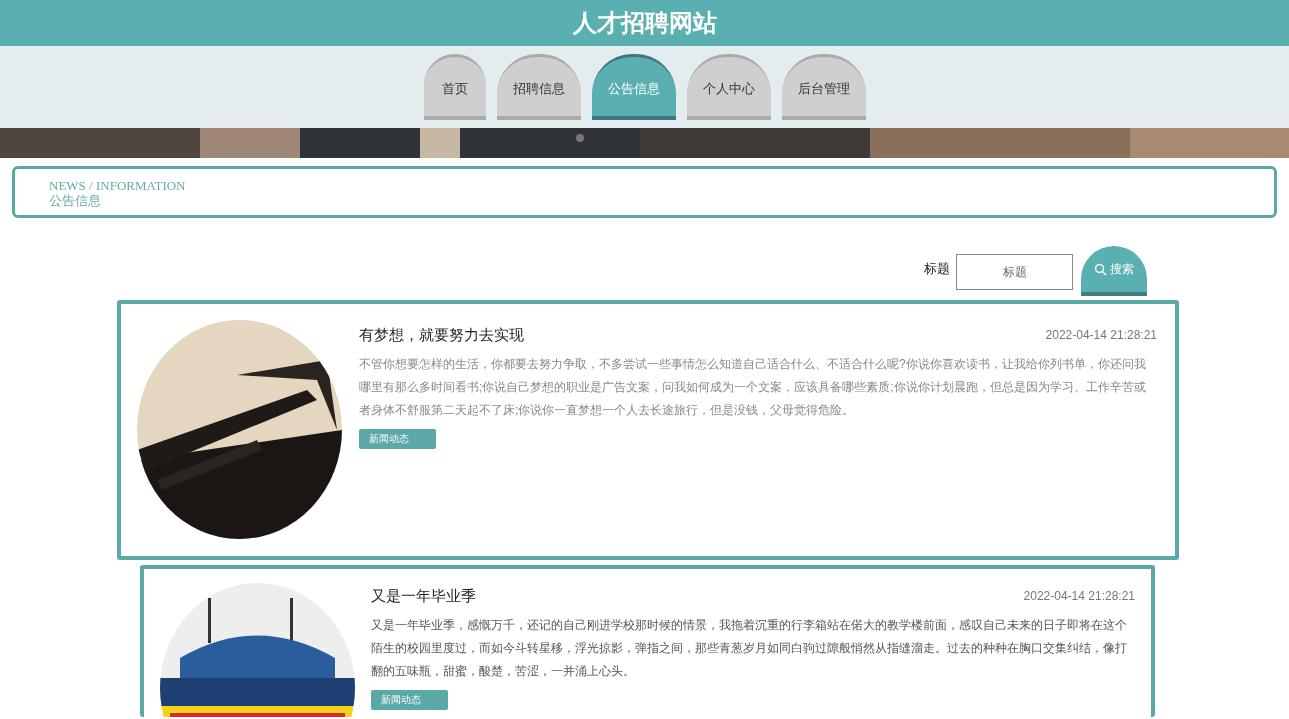  I want to click on search-label: 标题, so click(937, 269).